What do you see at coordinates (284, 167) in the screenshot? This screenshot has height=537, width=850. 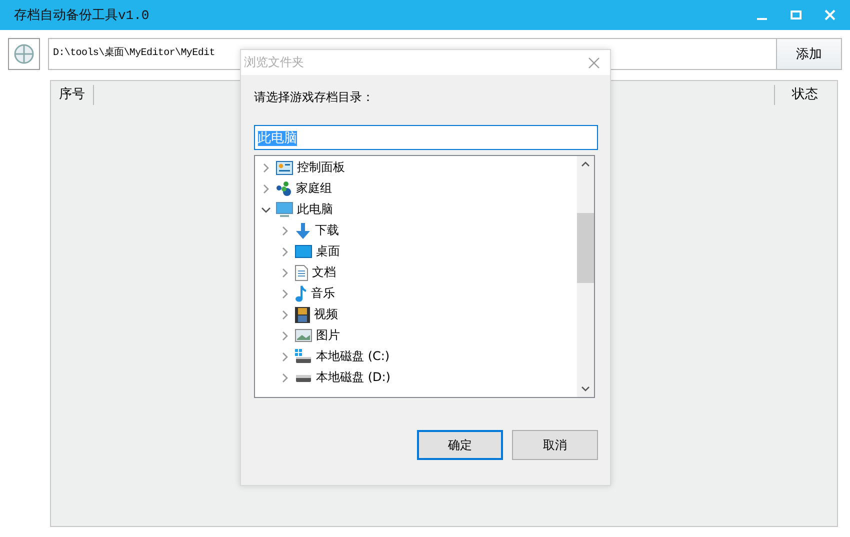 I see `control-panel-icon` at bounding box center [284, 167].